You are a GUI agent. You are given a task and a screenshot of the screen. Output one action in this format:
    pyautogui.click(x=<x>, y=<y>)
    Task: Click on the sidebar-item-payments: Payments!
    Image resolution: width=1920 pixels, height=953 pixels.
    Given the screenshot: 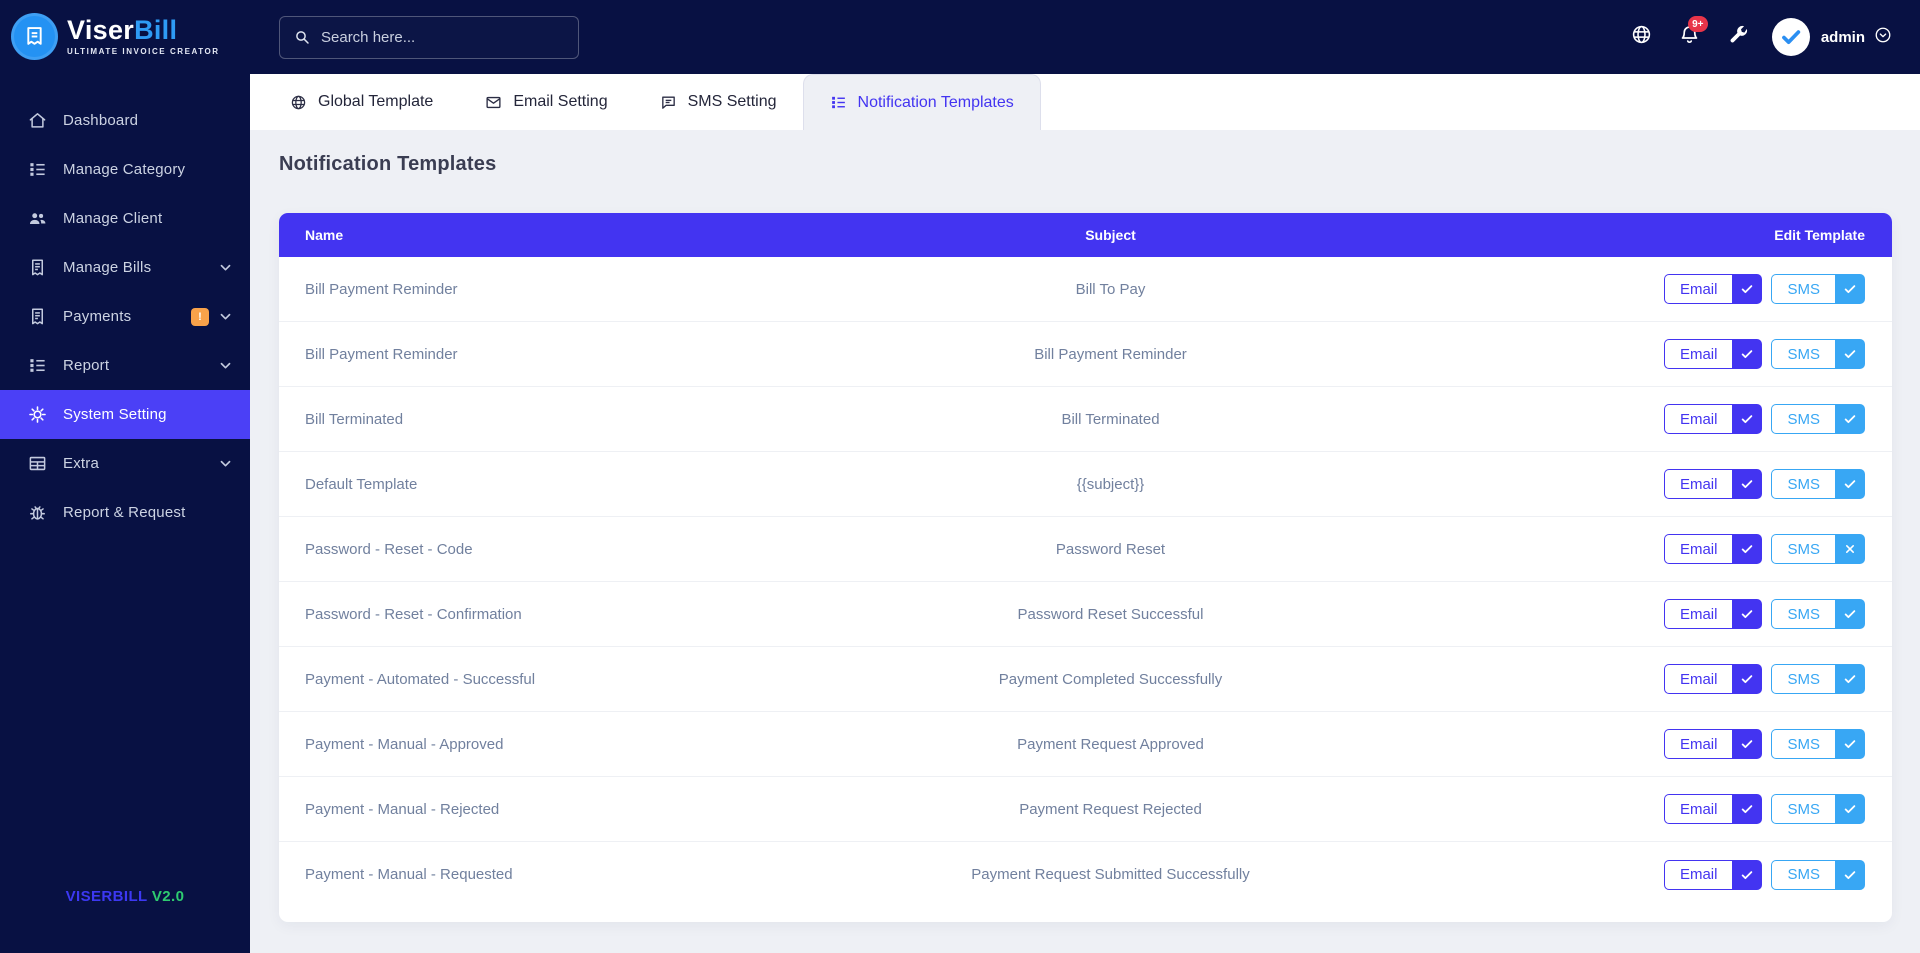 What is the action you would take?
    pyautogui.click(x=125, y=316)
    